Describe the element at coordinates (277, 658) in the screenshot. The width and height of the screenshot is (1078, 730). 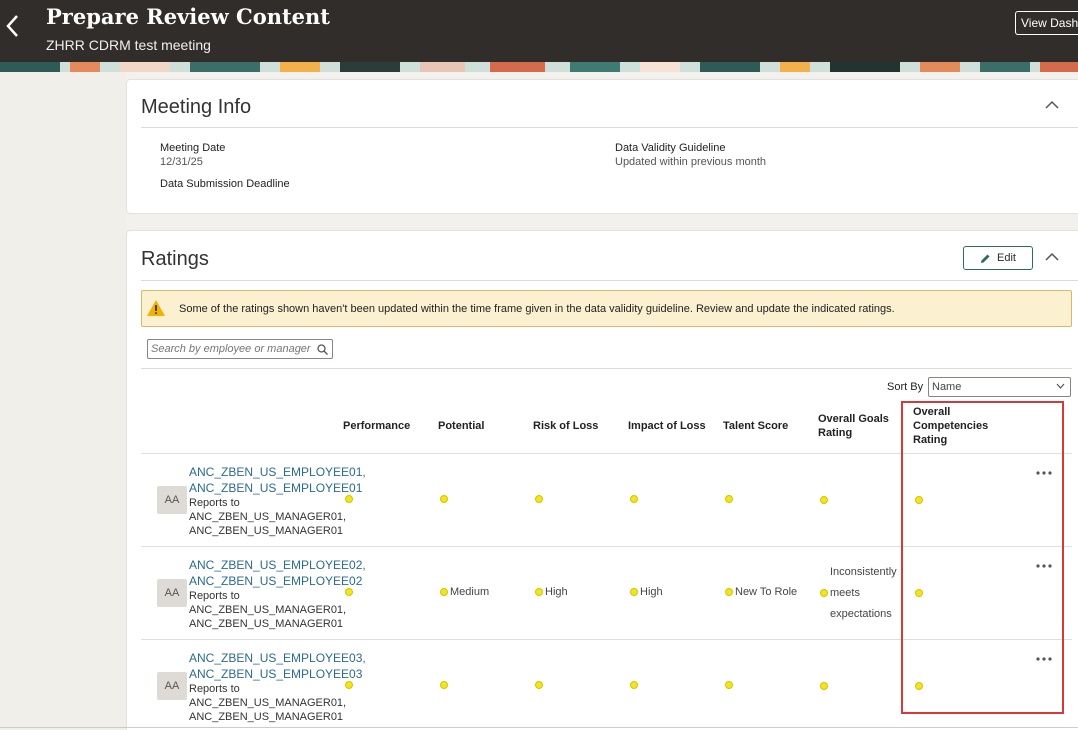
I see `employee-name-line: ANC_ZBEN_US_EMPLOYEE03,` at that location.